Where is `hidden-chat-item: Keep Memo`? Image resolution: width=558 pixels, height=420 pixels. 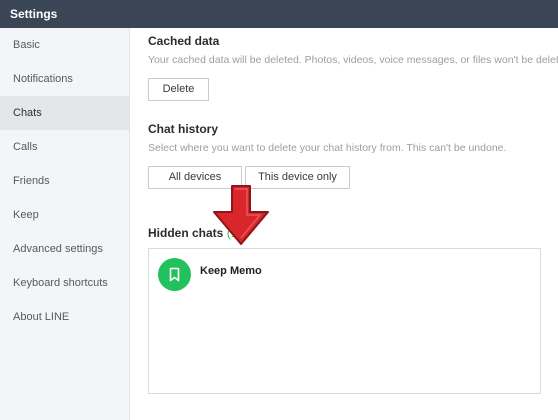 hidden-chat-item: Keep Memo is located at coordinates (344, 270).